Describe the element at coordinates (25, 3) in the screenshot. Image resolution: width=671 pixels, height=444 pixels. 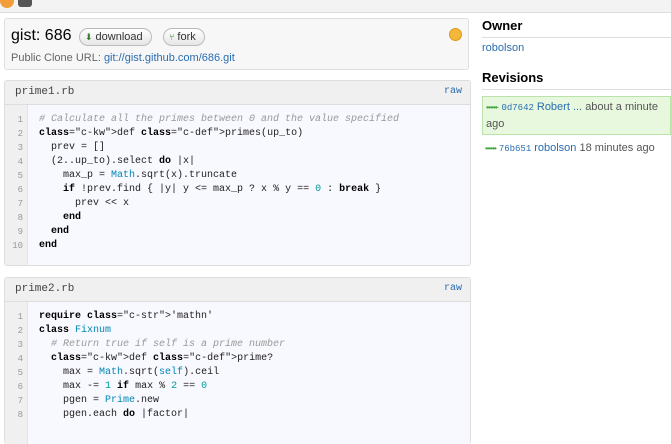
I see `gist-logo-icon` at that location.